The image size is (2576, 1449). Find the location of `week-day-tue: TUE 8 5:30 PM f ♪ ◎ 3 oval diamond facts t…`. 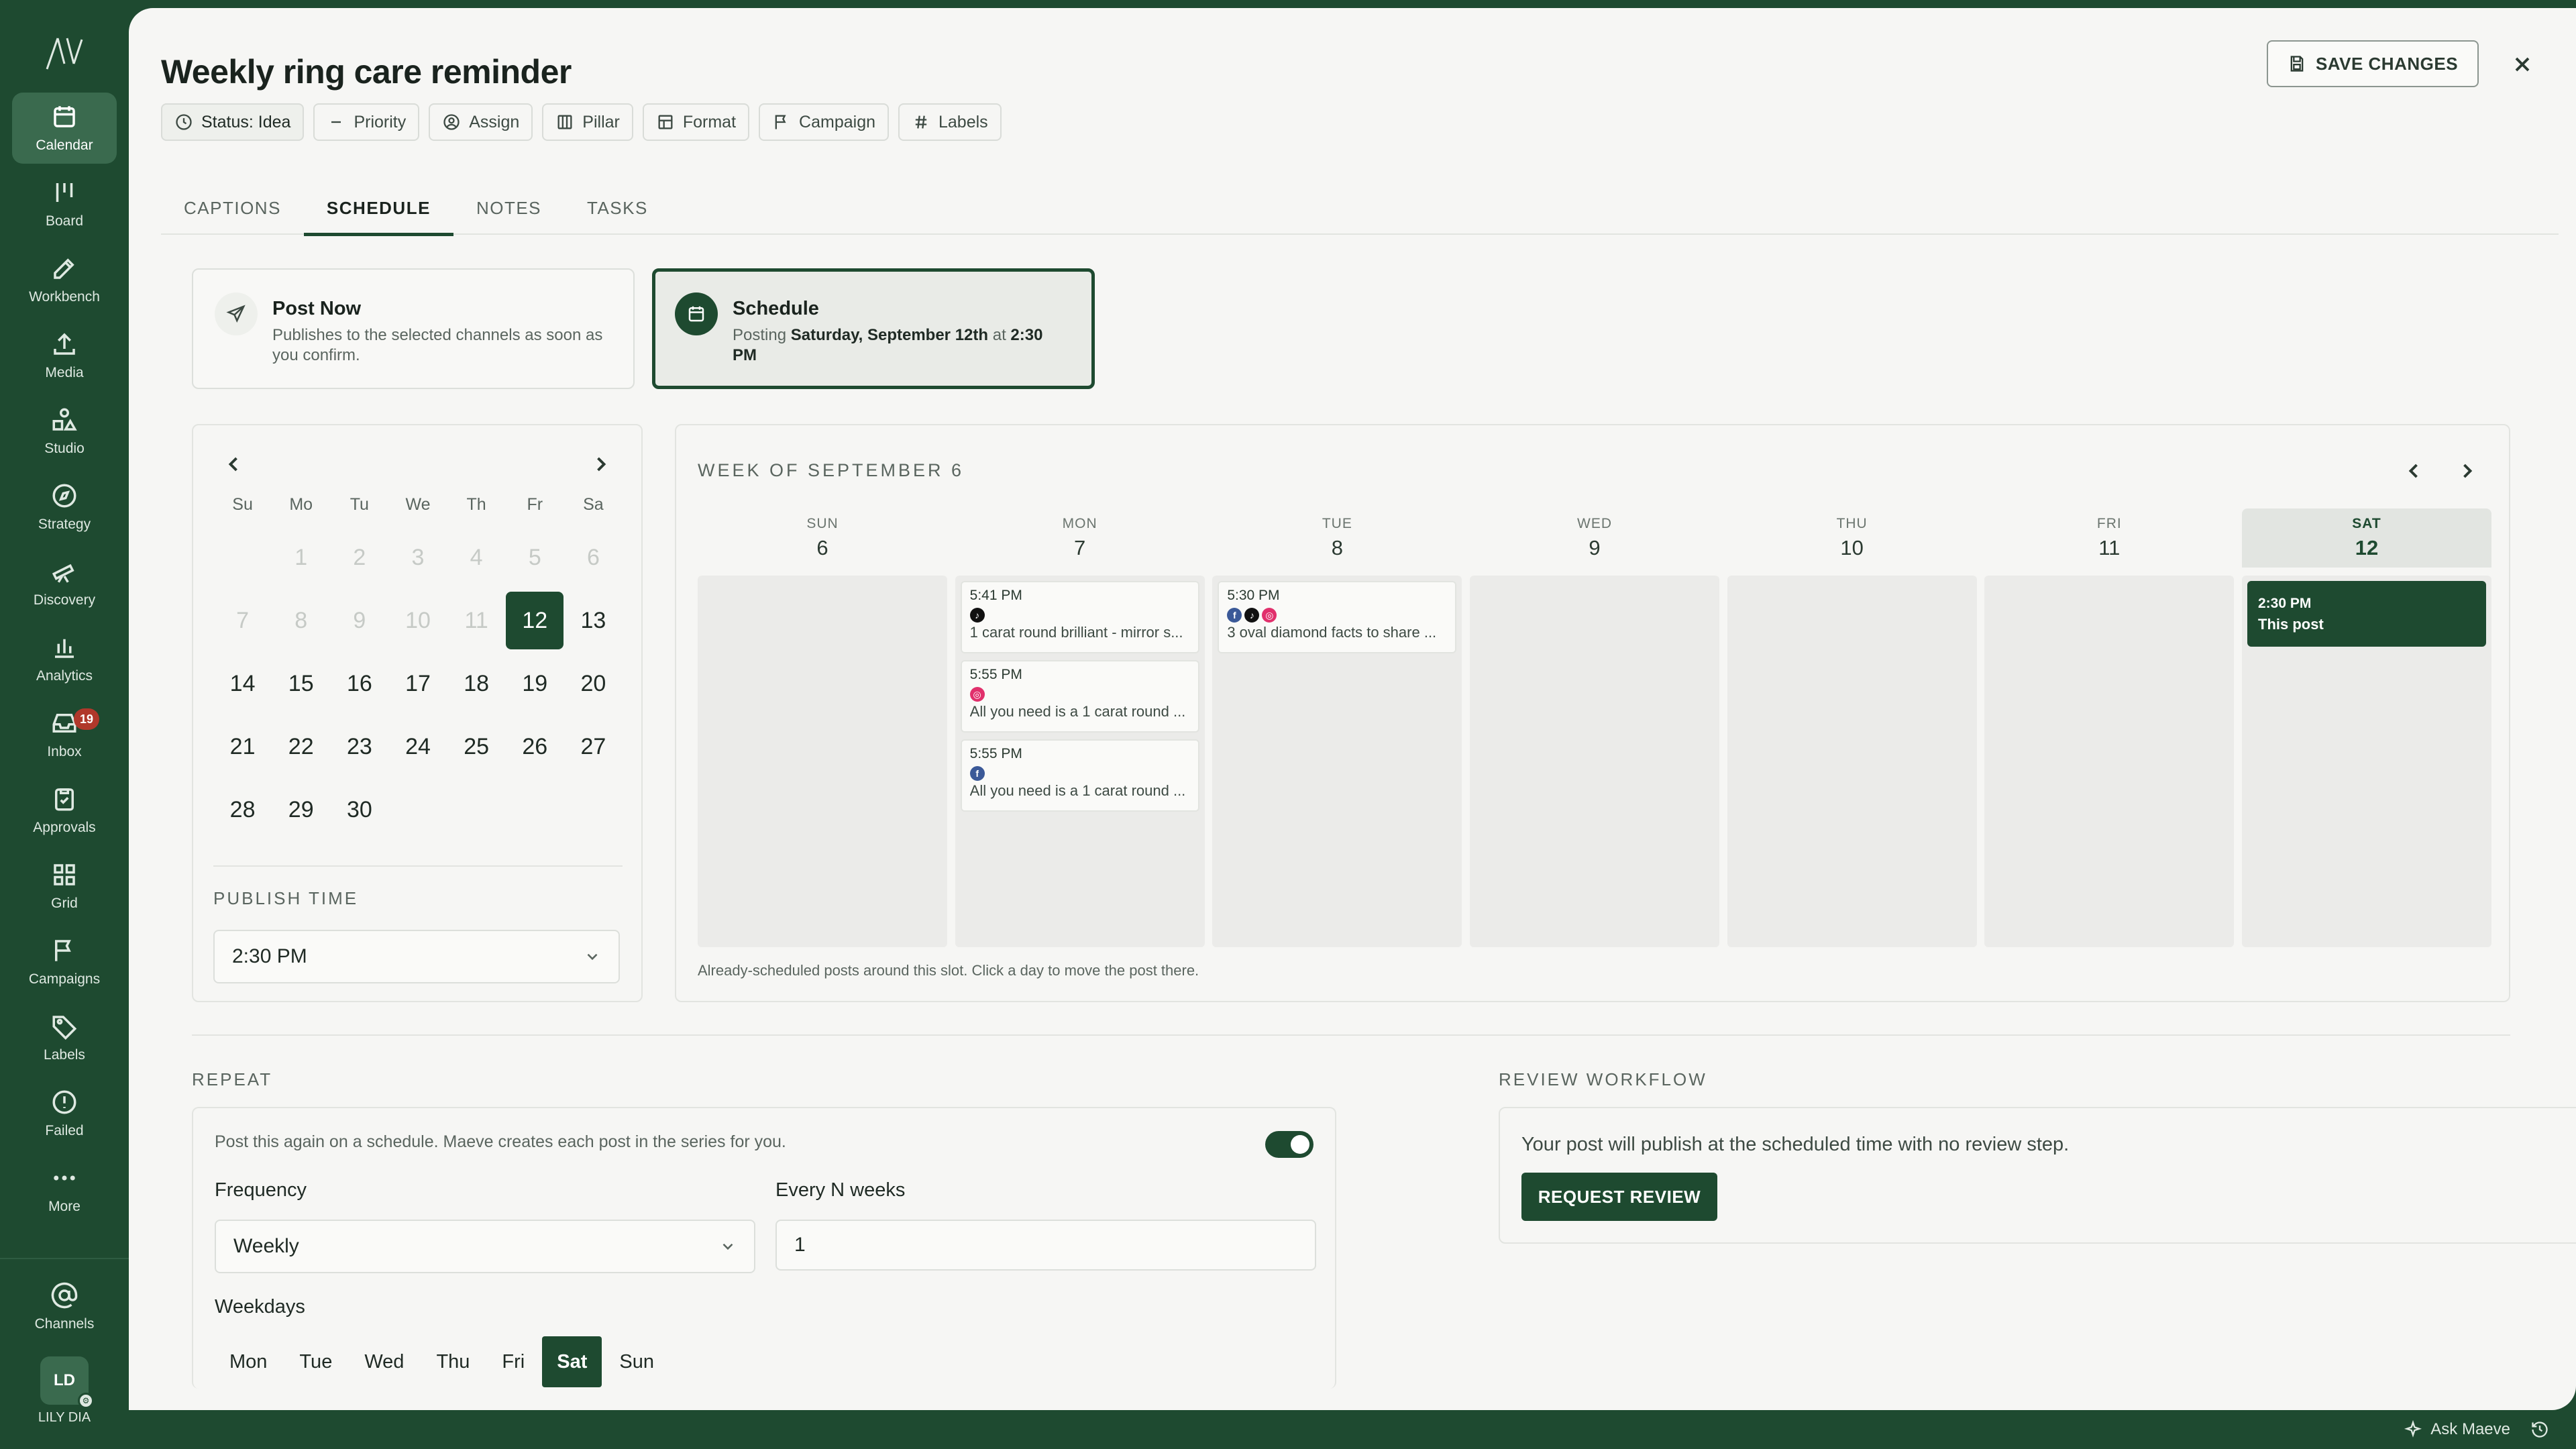

week-day-tue: TUE 8 5:30 PM f ♪ ◎ 3 oval diamond facts t… is located at coordinates (1337, 727).